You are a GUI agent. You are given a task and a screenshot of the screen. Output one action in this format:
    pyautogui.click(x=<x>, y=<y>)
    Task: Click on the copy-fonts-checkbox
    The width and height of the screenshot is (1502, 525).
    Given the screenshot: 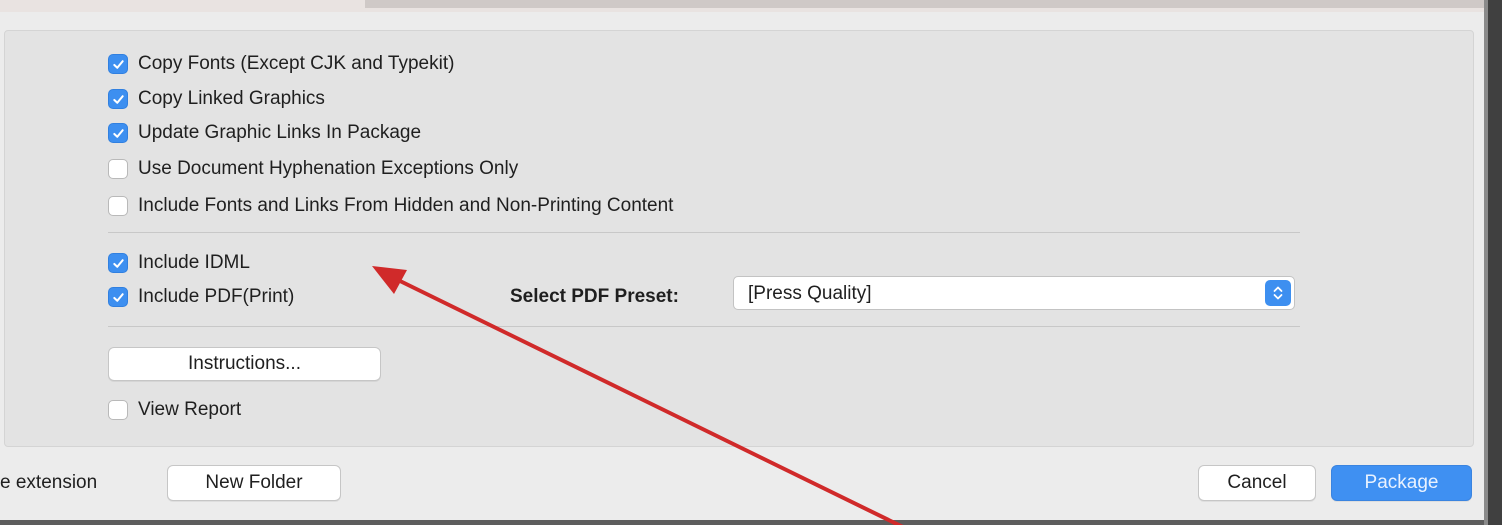 What is the action you would take?
    pyautogui.click(x=118, y=64)
    